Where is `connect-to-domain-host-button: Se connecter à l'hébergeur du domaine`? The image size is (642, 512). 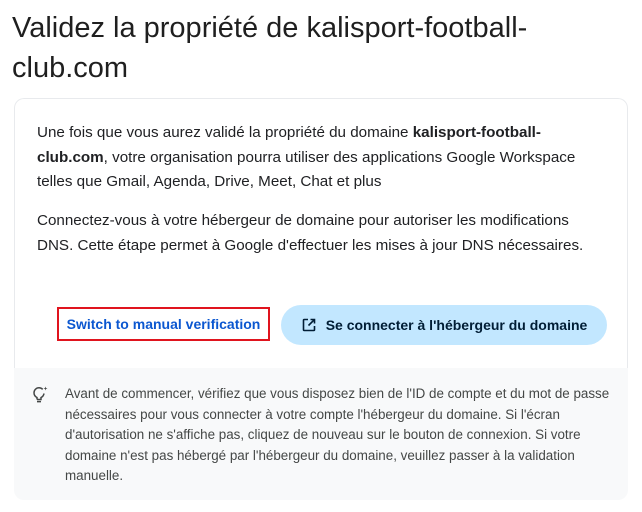
connect-to-domain-host-button: Se connecter à l'hébergeur du domaine is located at coordinates (444, 325).